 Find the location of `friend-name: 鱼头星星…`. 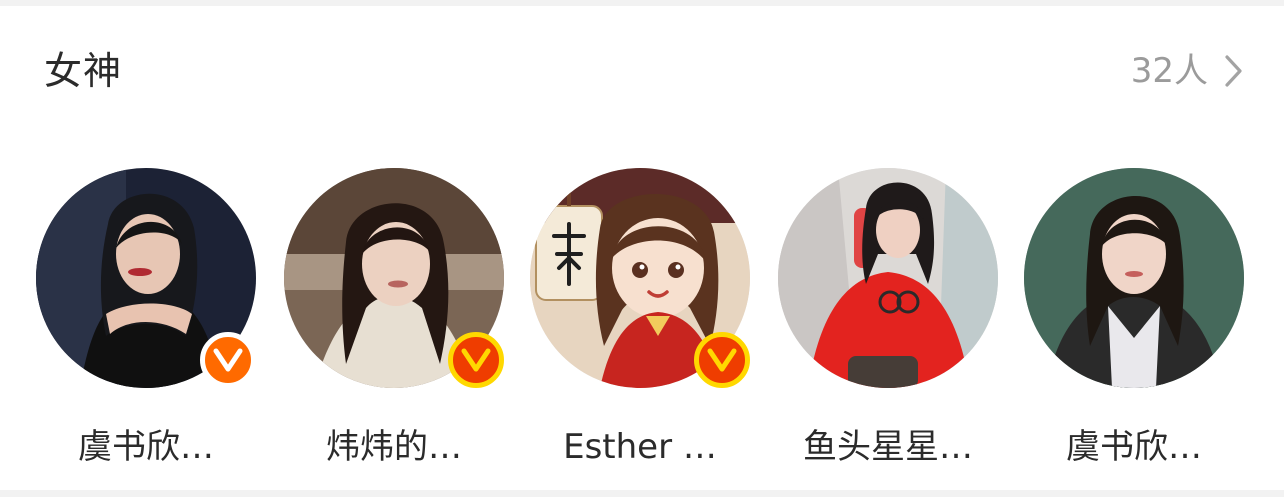

friend-name: 鱼头星星… is located at coordinates (888, 447).